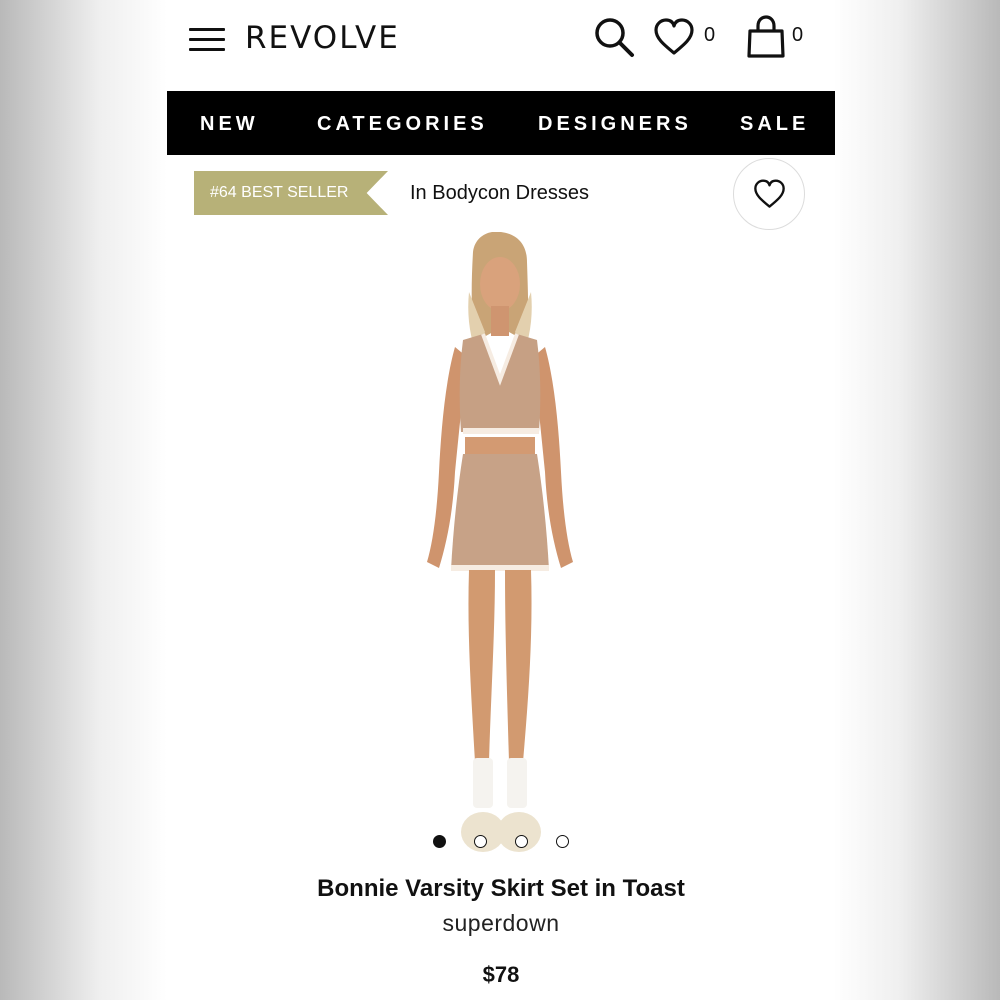 The height and width of the screenshot is (1000, 1000). Describe the element at coordinates (766, 37) in the screenshot. I see `shopping-bag-icon` at that location.